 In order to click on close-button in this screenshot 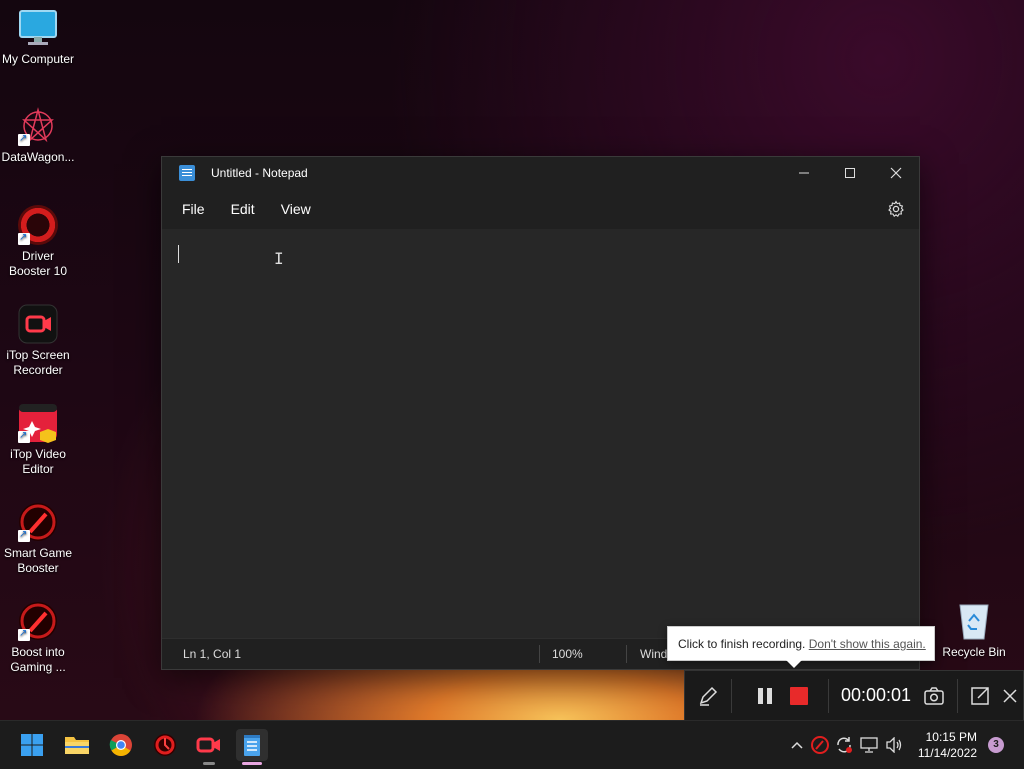, I will do `click(896, 173)`.